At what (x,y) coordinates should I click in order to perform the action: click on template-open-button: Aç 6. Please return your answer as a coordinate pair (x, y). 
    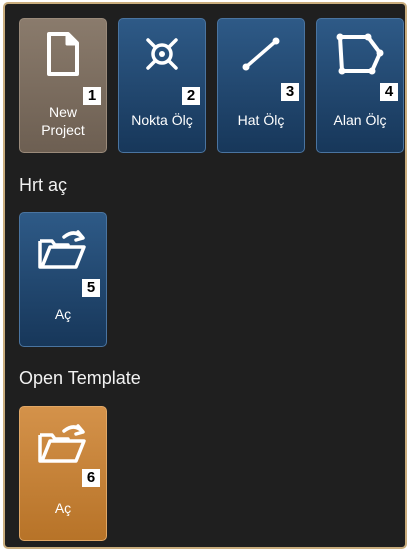
    Looking at the image, I should click on (63, 473).